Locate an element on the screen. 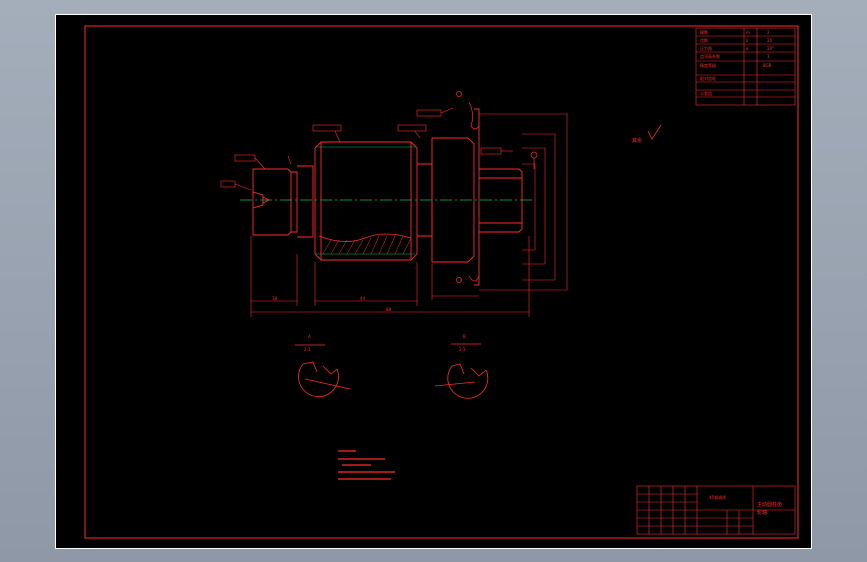 Image resolution: width=867 pixels, height=562 pixels. collar-detail is located at coordinates (468, 187).